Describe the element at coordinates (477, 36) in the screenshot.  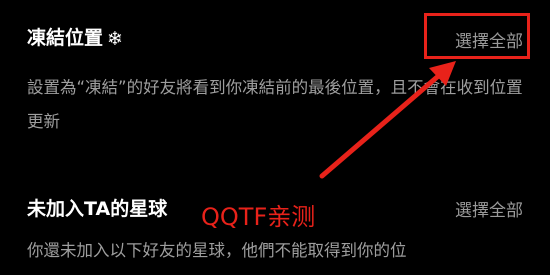
I see `annotation-highlight-box` at that location.